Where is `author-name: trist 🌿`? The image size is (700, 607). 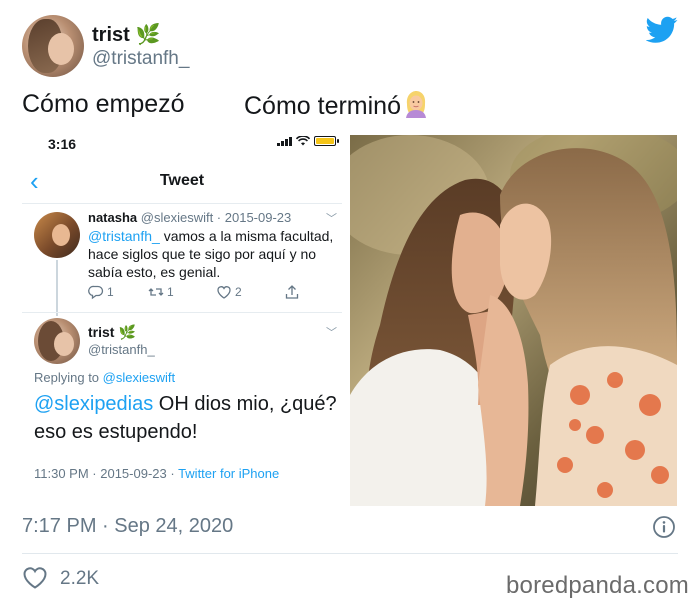
author-name: trist 🌿 is located at coordinates (126, 34).